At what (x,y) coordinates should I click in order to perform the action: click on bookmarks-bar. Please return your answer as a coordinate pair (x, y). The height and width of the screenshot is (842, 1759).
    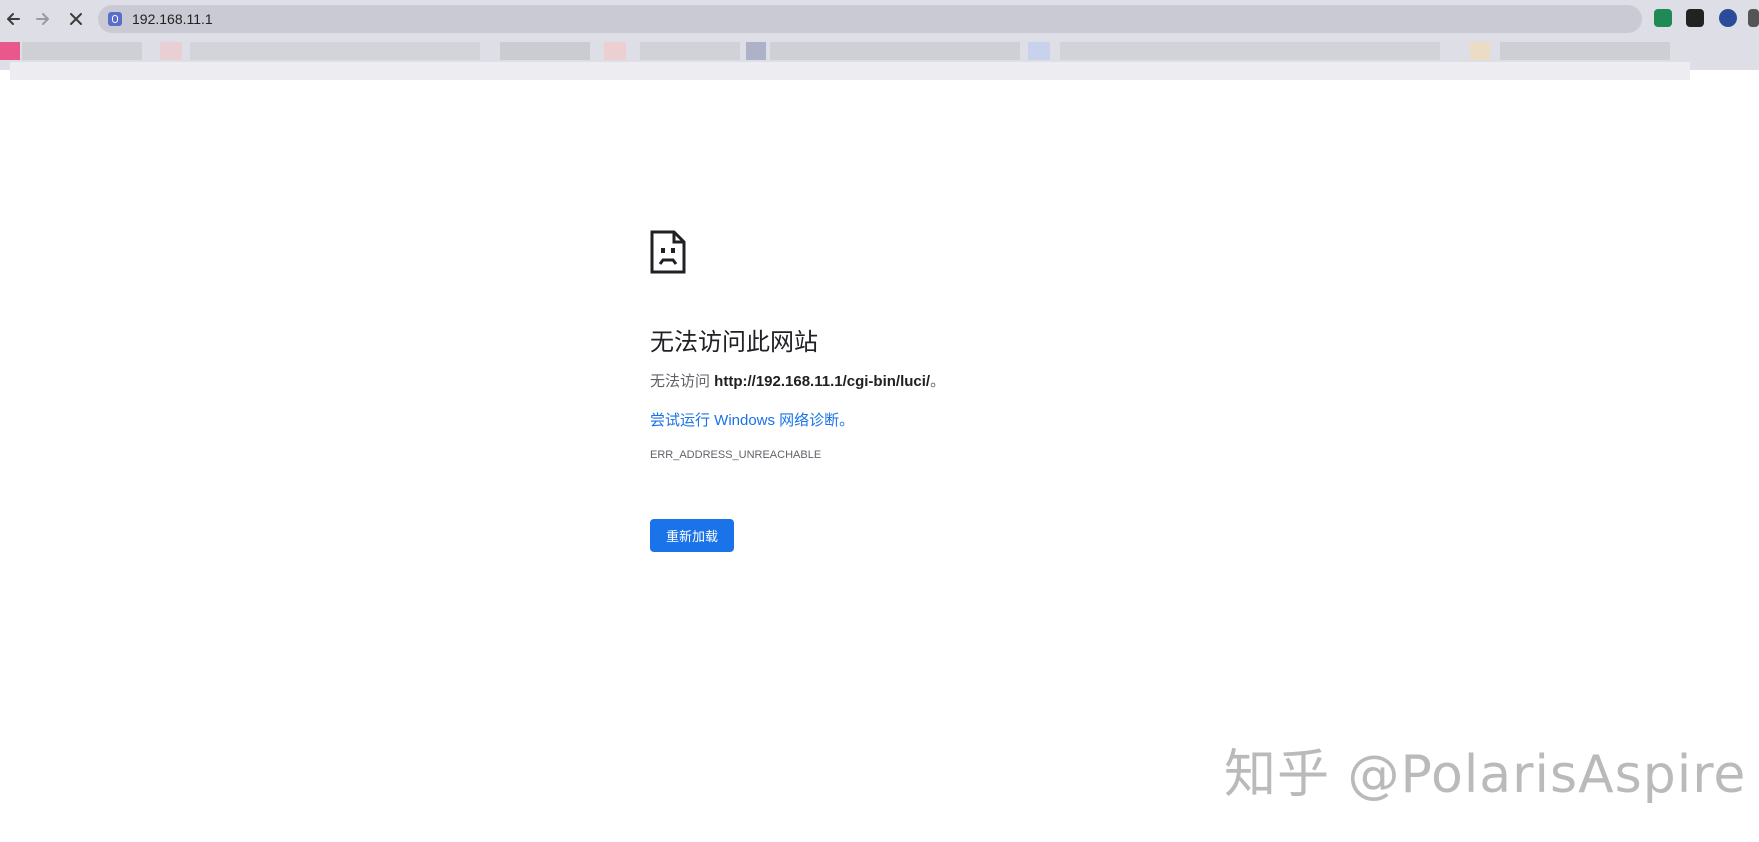
    Looking at the image, I should click on (879, 51).